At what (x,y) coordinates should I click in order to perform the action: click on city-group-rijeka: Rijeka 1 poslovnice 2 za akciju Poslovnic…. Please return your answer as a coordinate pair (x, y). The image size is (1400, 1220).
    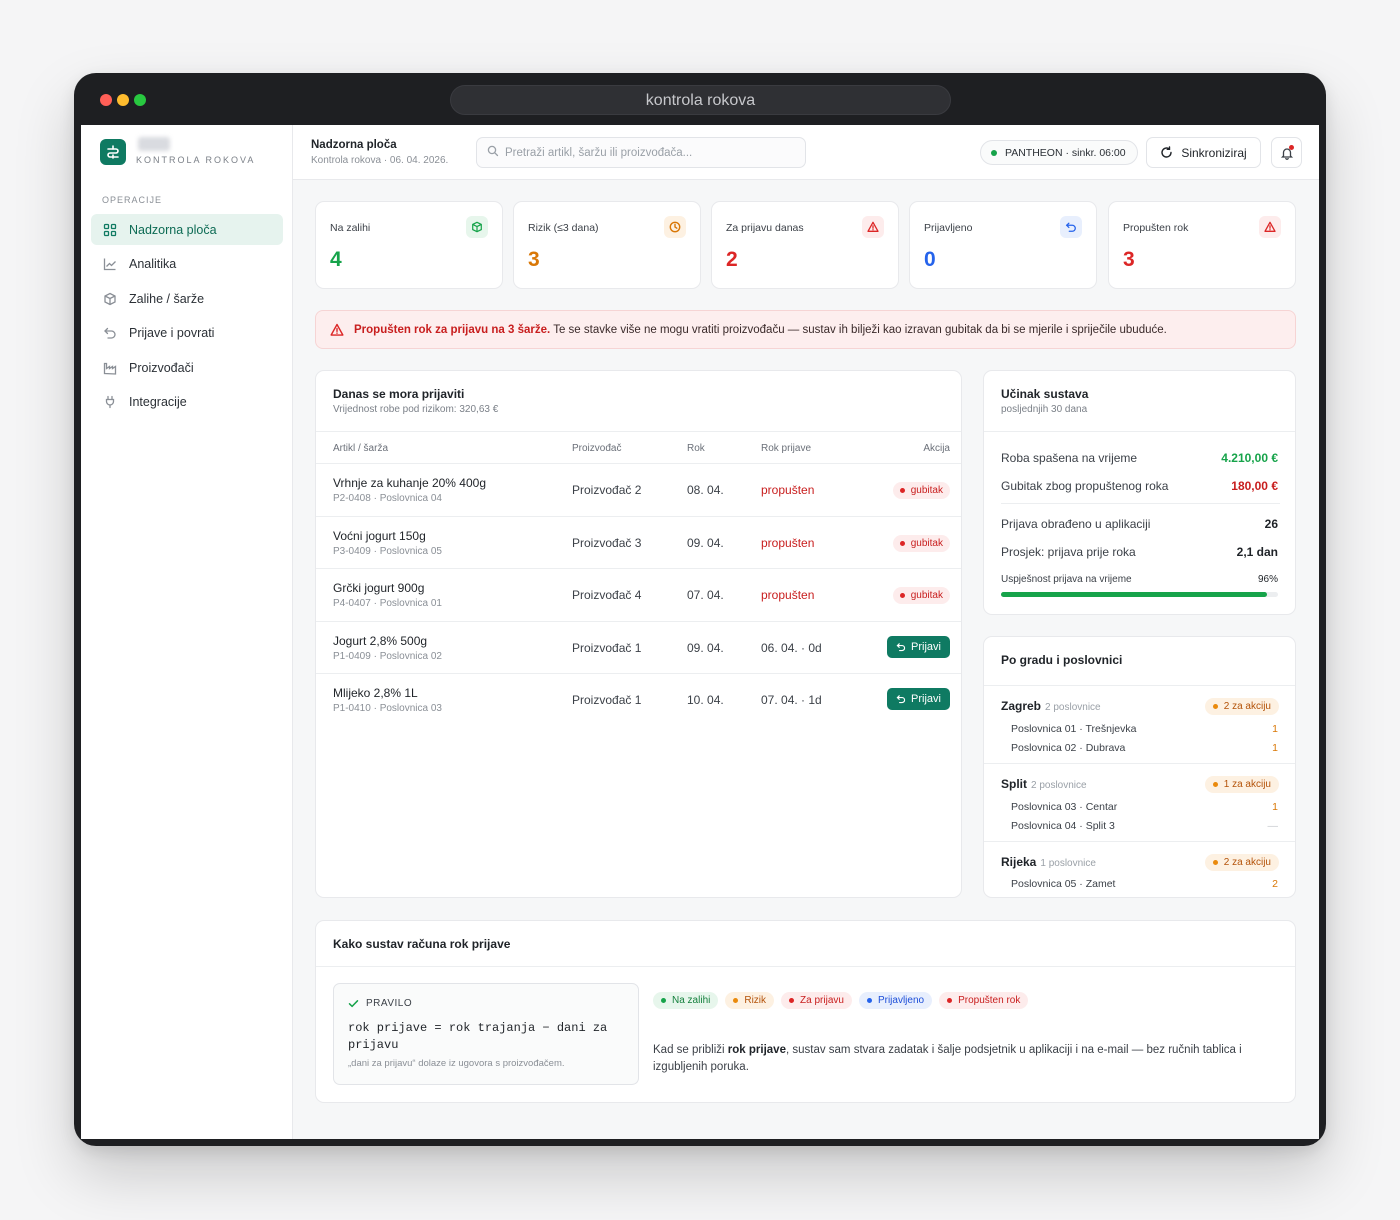
    Looking at the image, I should click on (1139, 869).